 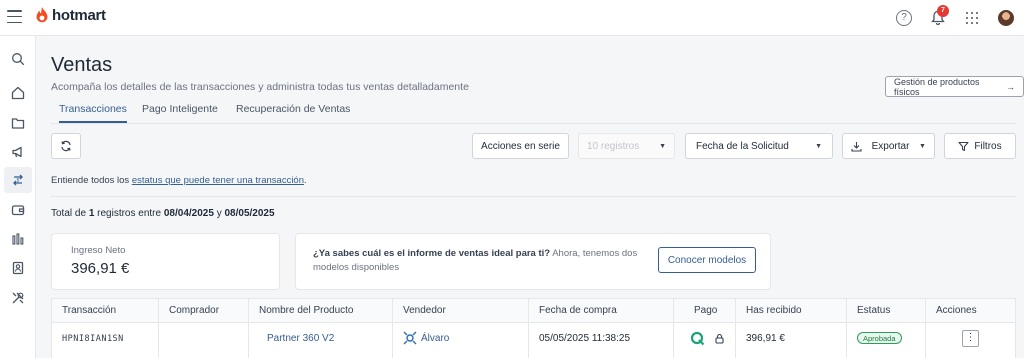 I want to click on tools-icon, so click(x=18, y=298).